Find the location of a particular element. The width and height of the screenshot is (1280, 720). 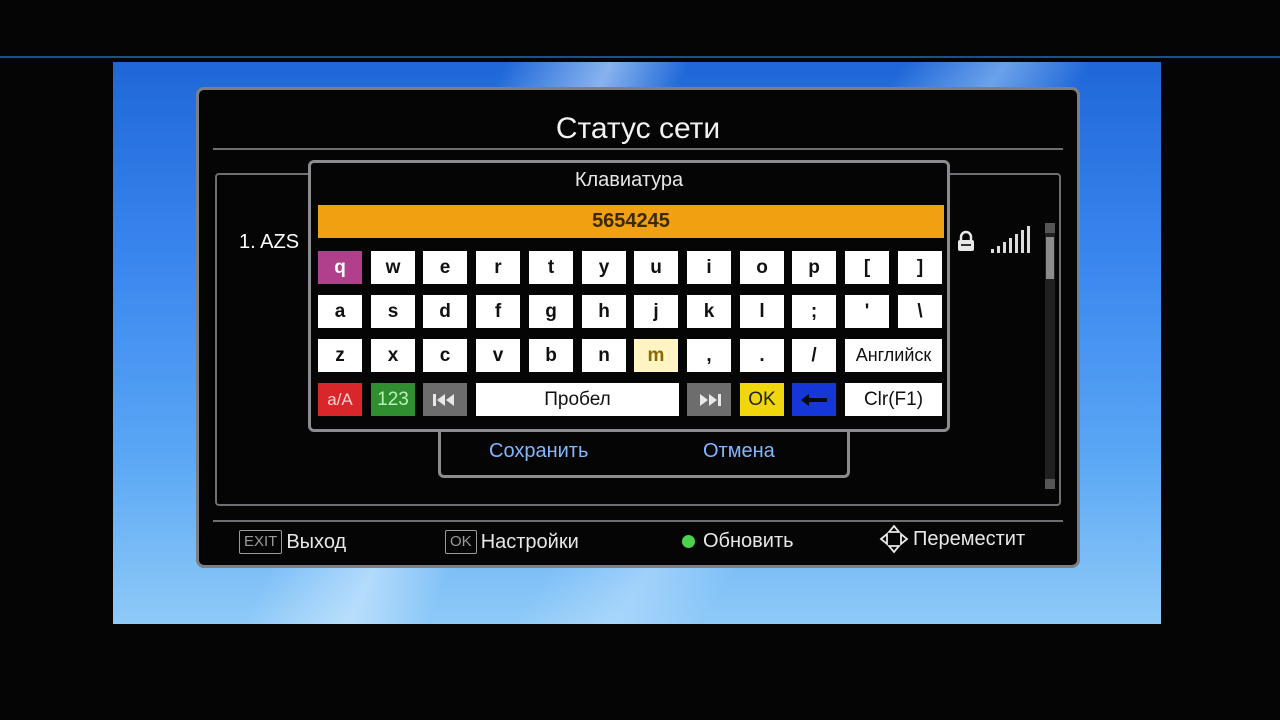

ok-key-label: OK is located at coordinates (461, 542).